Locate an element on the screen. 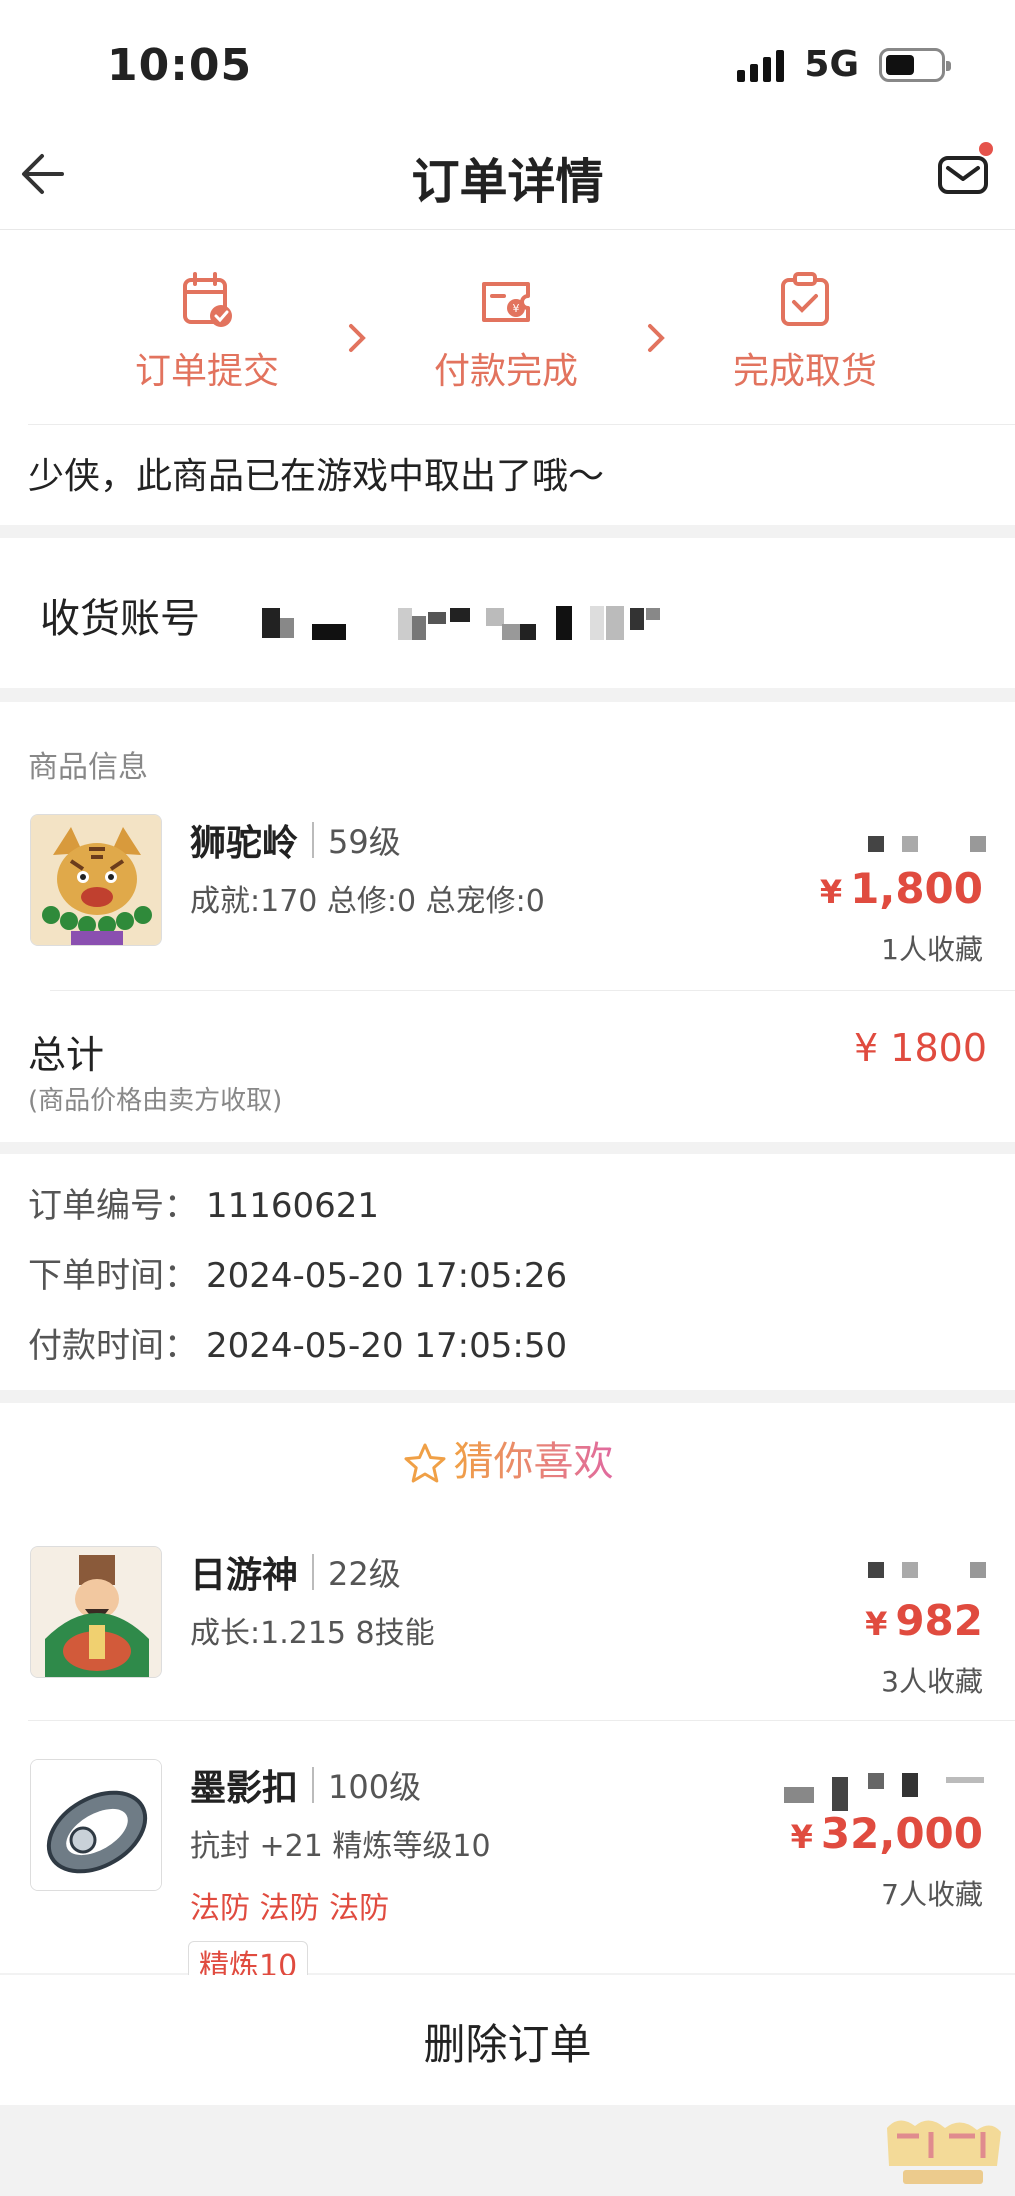 The height and width of the screenshot is (2196, 1015). order-number: 11160621 is located at coordinates (292, 1206).